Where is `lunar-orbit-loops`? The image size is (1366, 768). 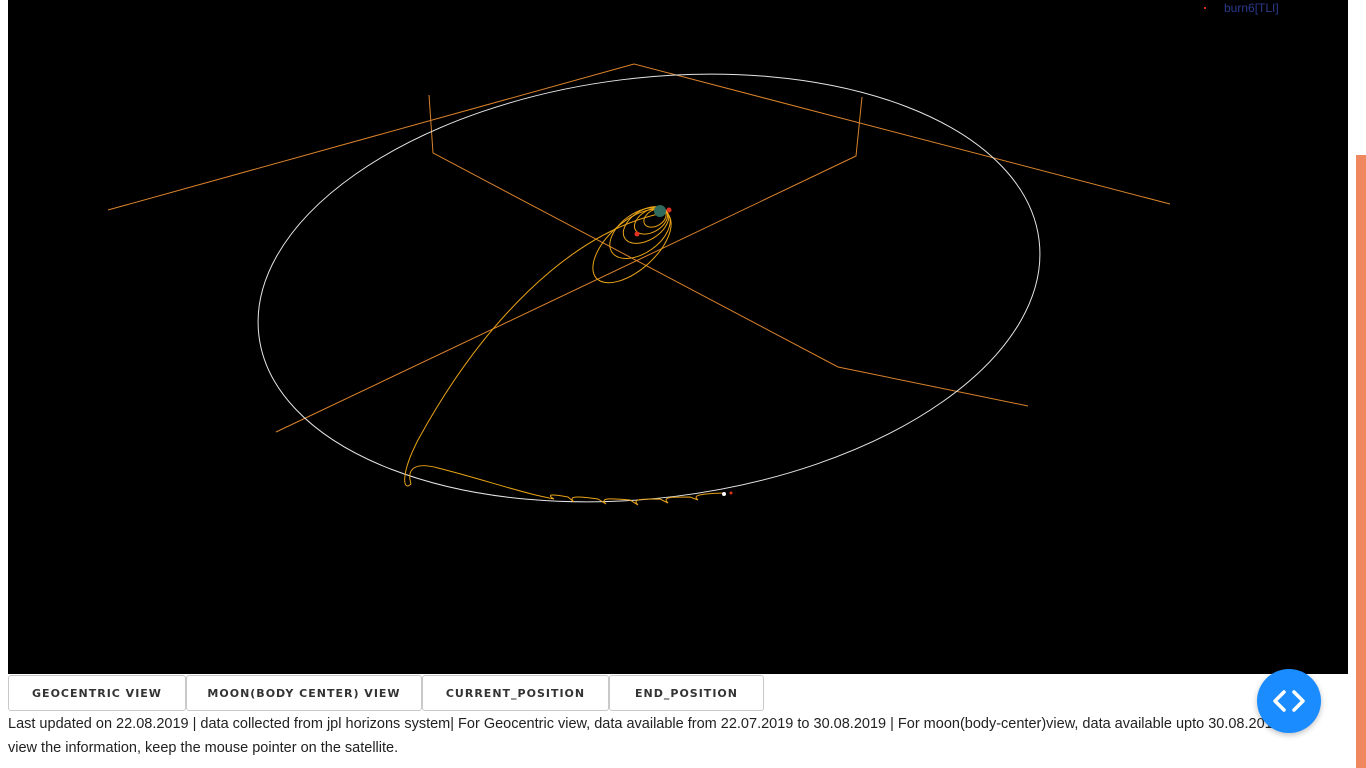
lunar-orbit-loops is located at coordinates (631, 499).